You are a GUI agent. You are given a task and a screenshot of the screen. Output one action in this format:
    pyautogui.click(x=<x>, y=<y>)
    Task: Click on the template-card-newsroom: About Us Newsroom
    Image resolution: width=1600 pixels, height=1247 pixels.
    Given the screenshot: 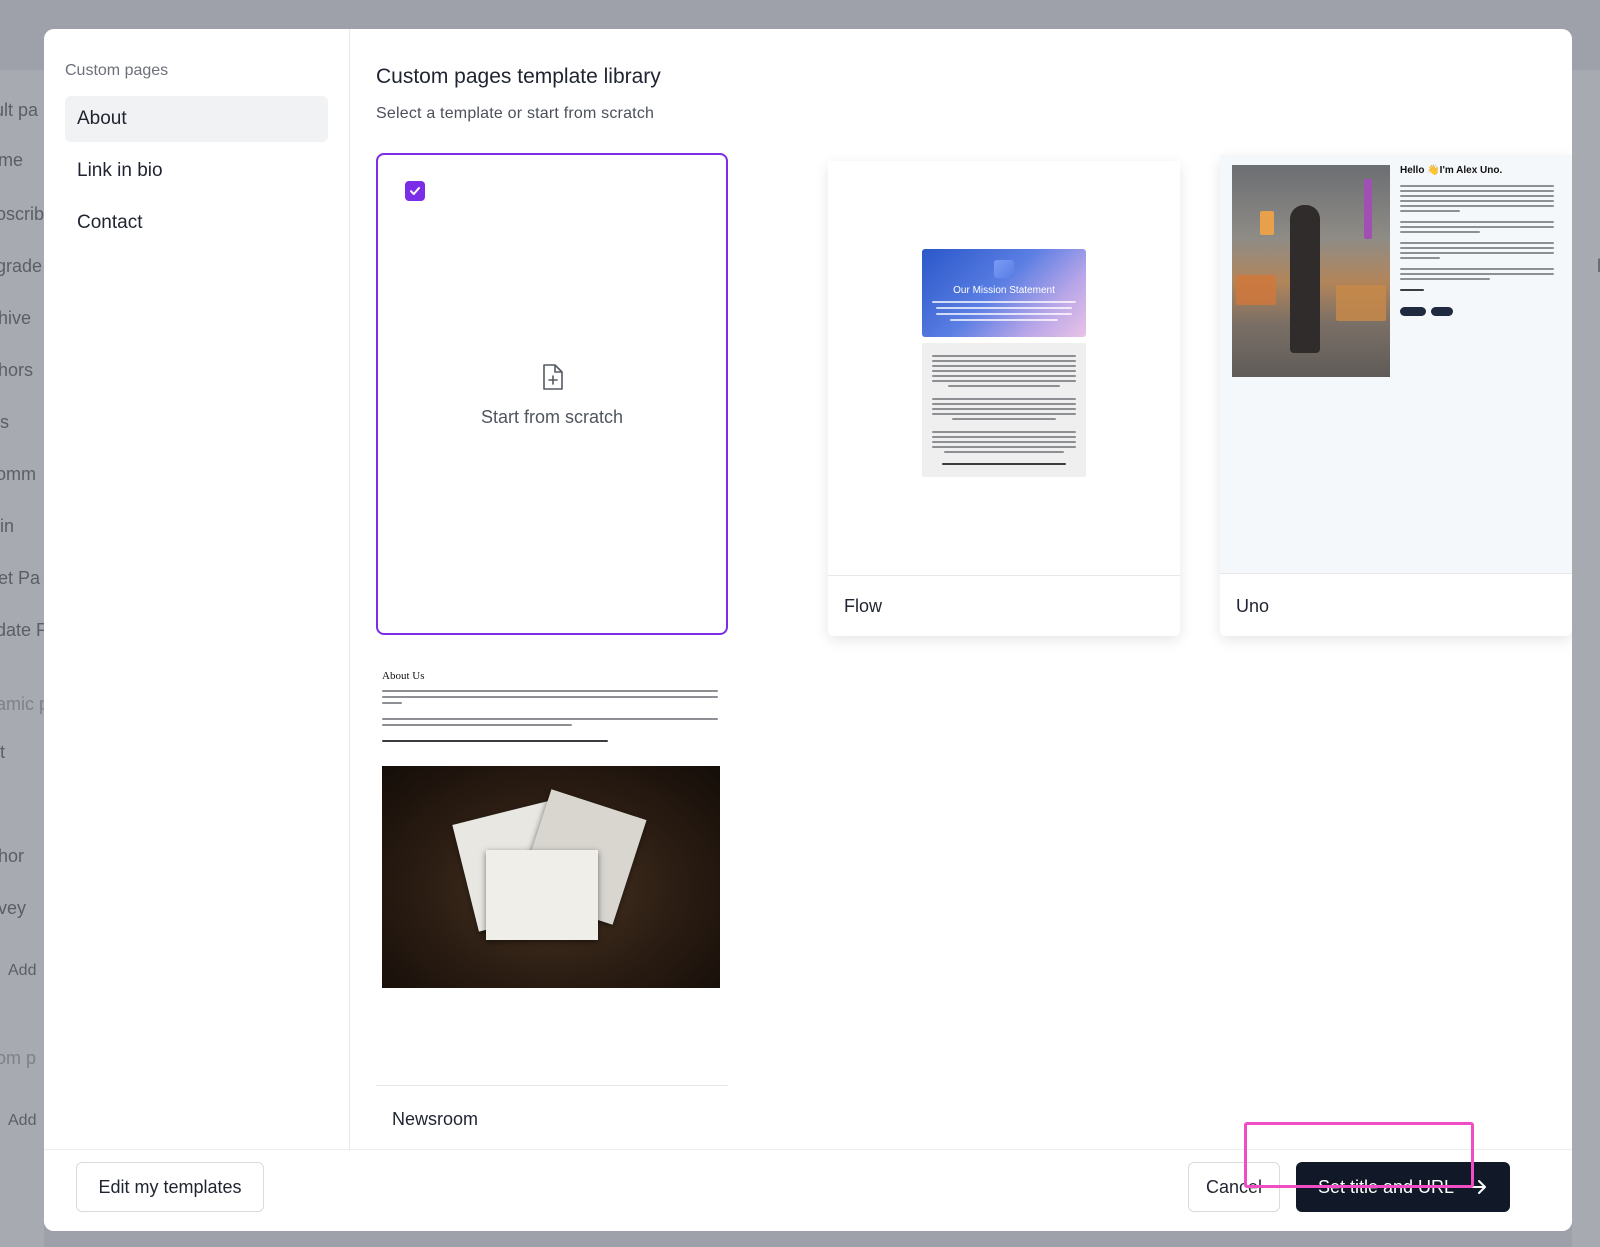 What is the action you would take?
    pyautogui.click(x=552, y=901)
    